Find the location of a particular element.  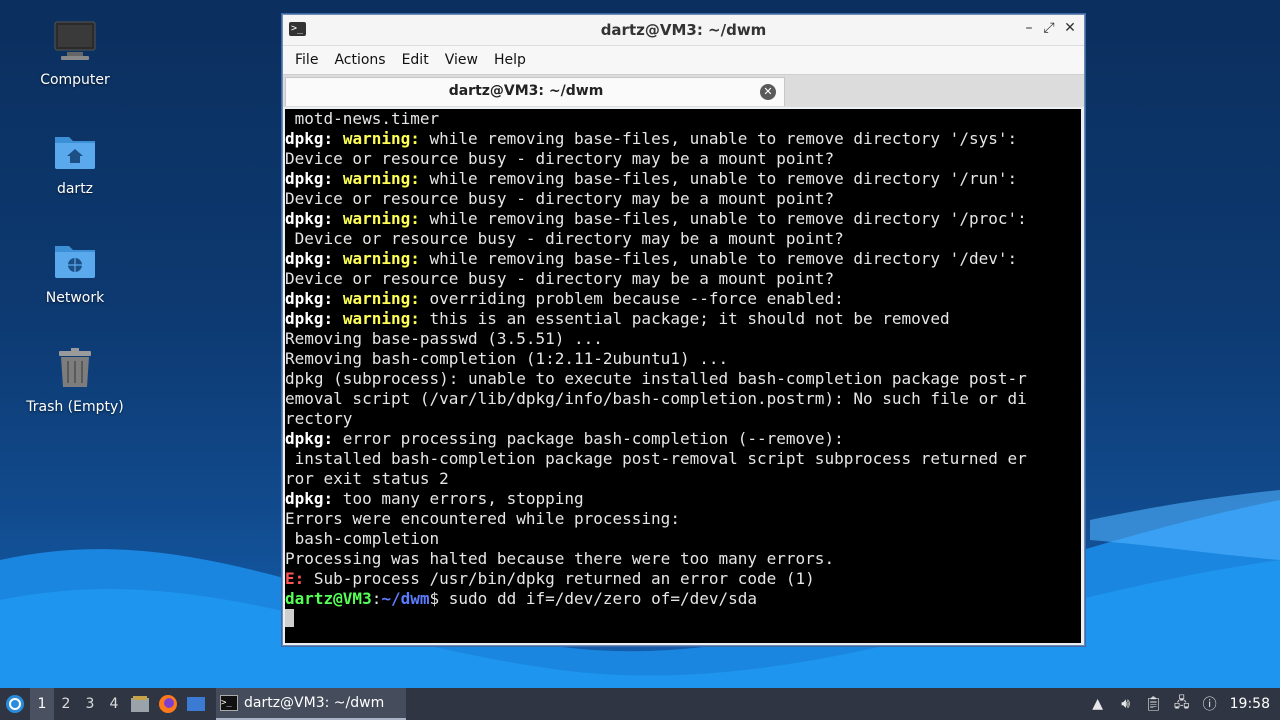

close-button: ✕ is located at coordinates (1070, 28).